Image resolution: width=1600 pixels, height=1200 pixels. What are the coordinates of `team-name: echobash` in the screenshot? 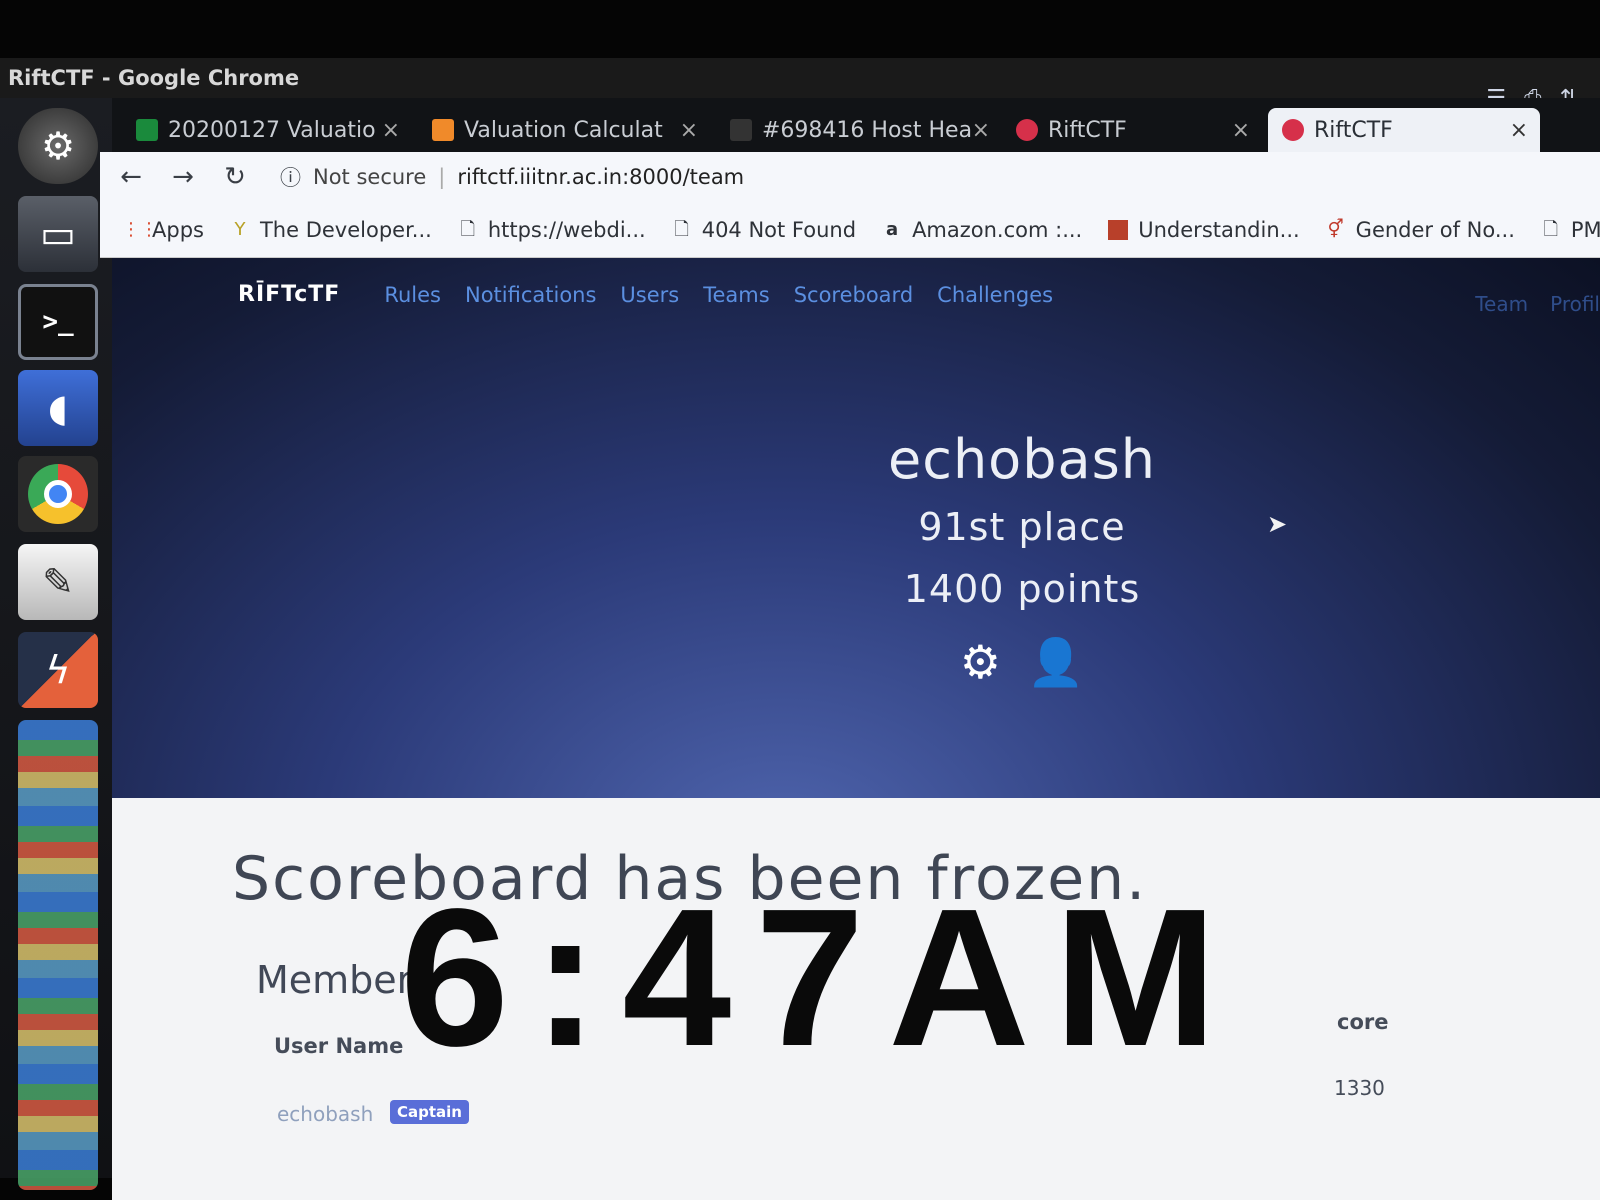 It's located at (1022, 459).